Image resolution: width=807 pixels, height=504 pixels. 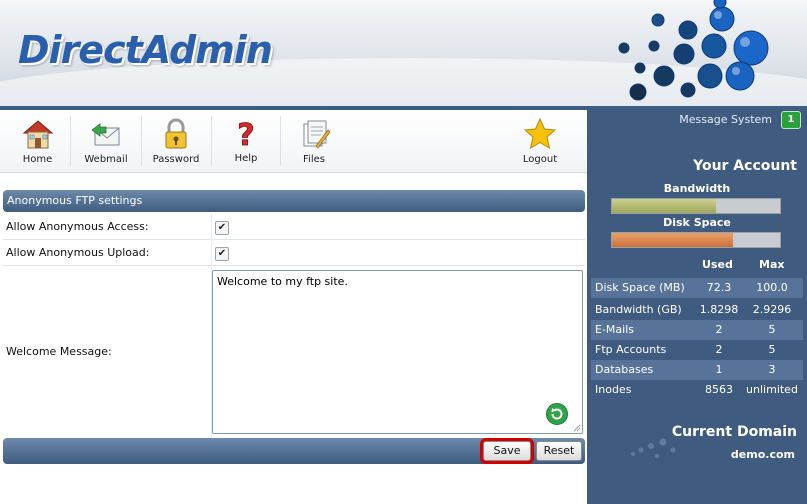 I want to click on your-account-title: Your Account, so click(x=745, y=166).